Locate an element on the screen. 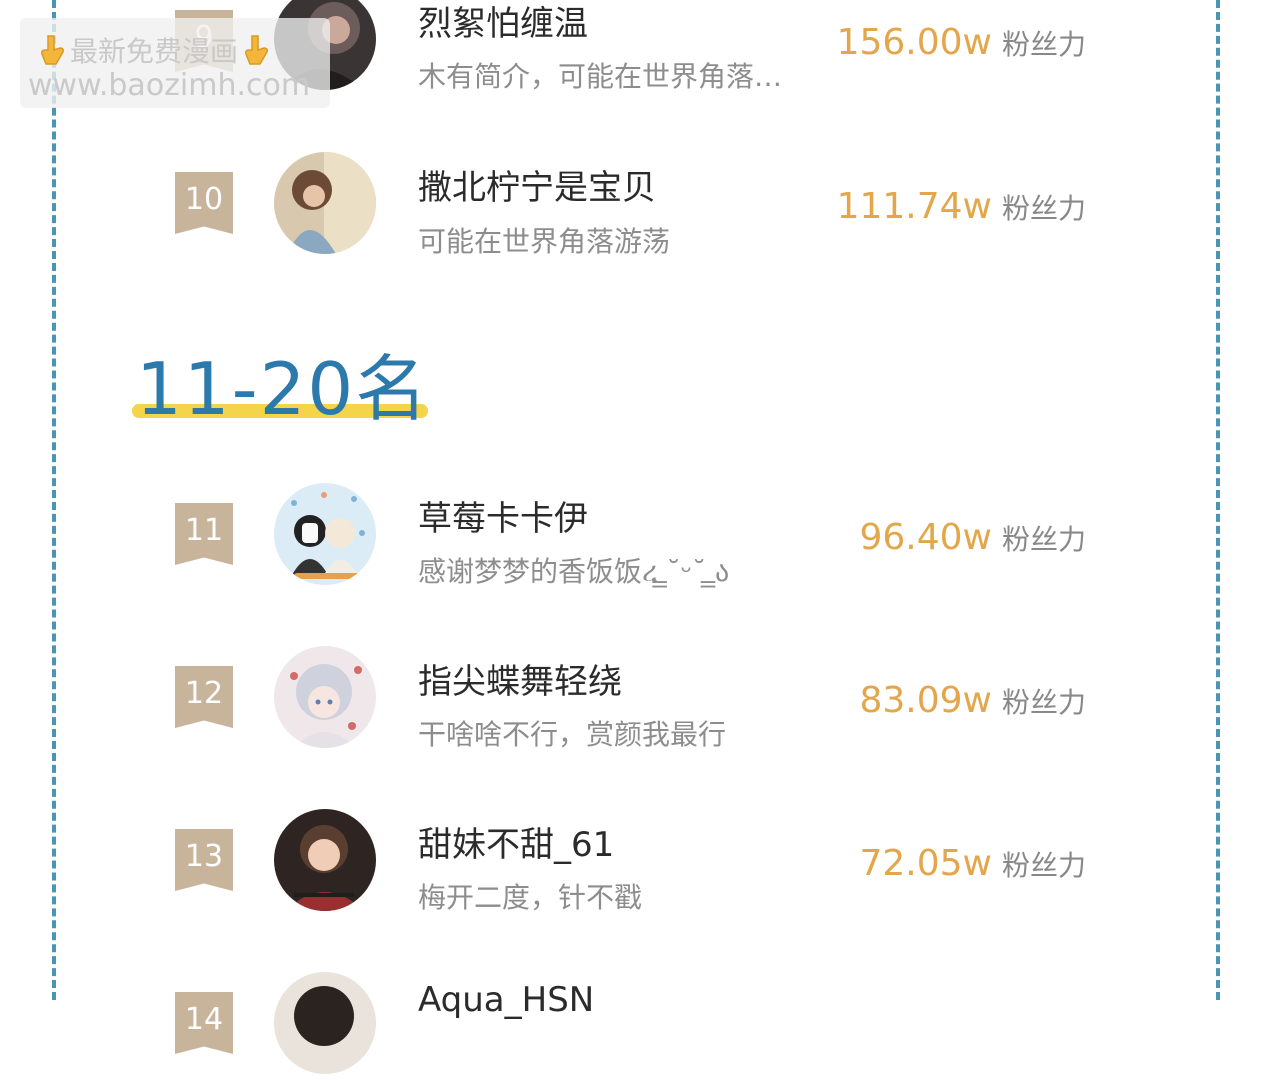  watermark-title: 最新免费漫画 is located at coordinates (154, 51).